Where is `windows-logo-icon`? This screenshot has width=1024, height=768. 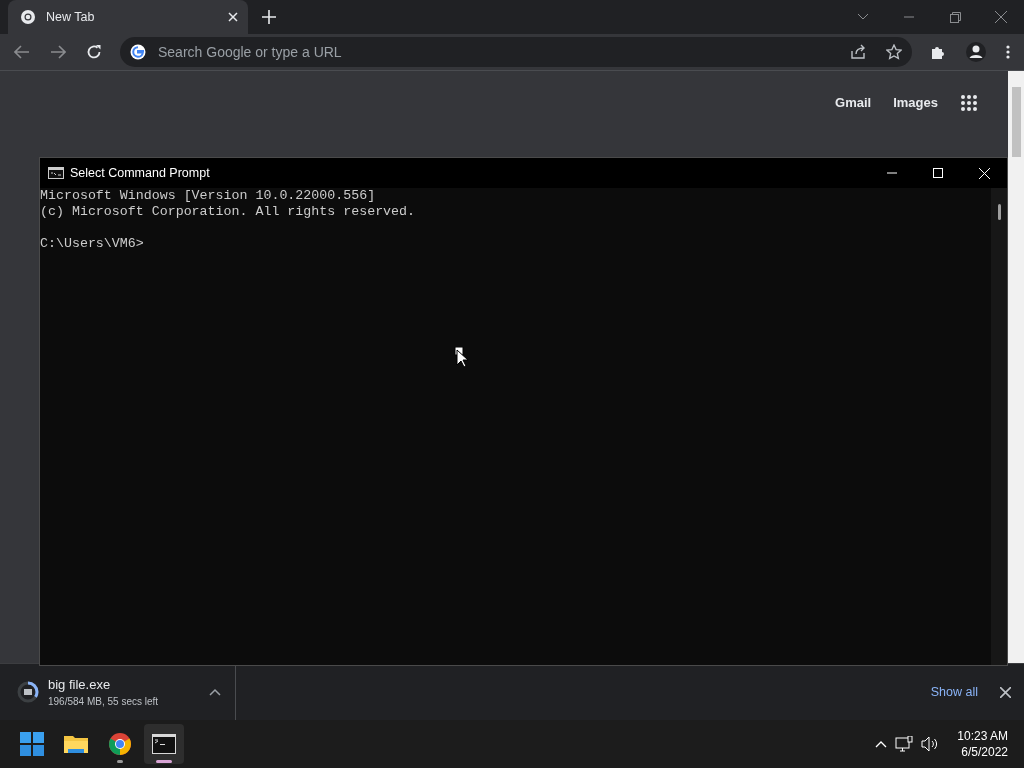 windows-logo-icon is located at coordinates (32, 744).